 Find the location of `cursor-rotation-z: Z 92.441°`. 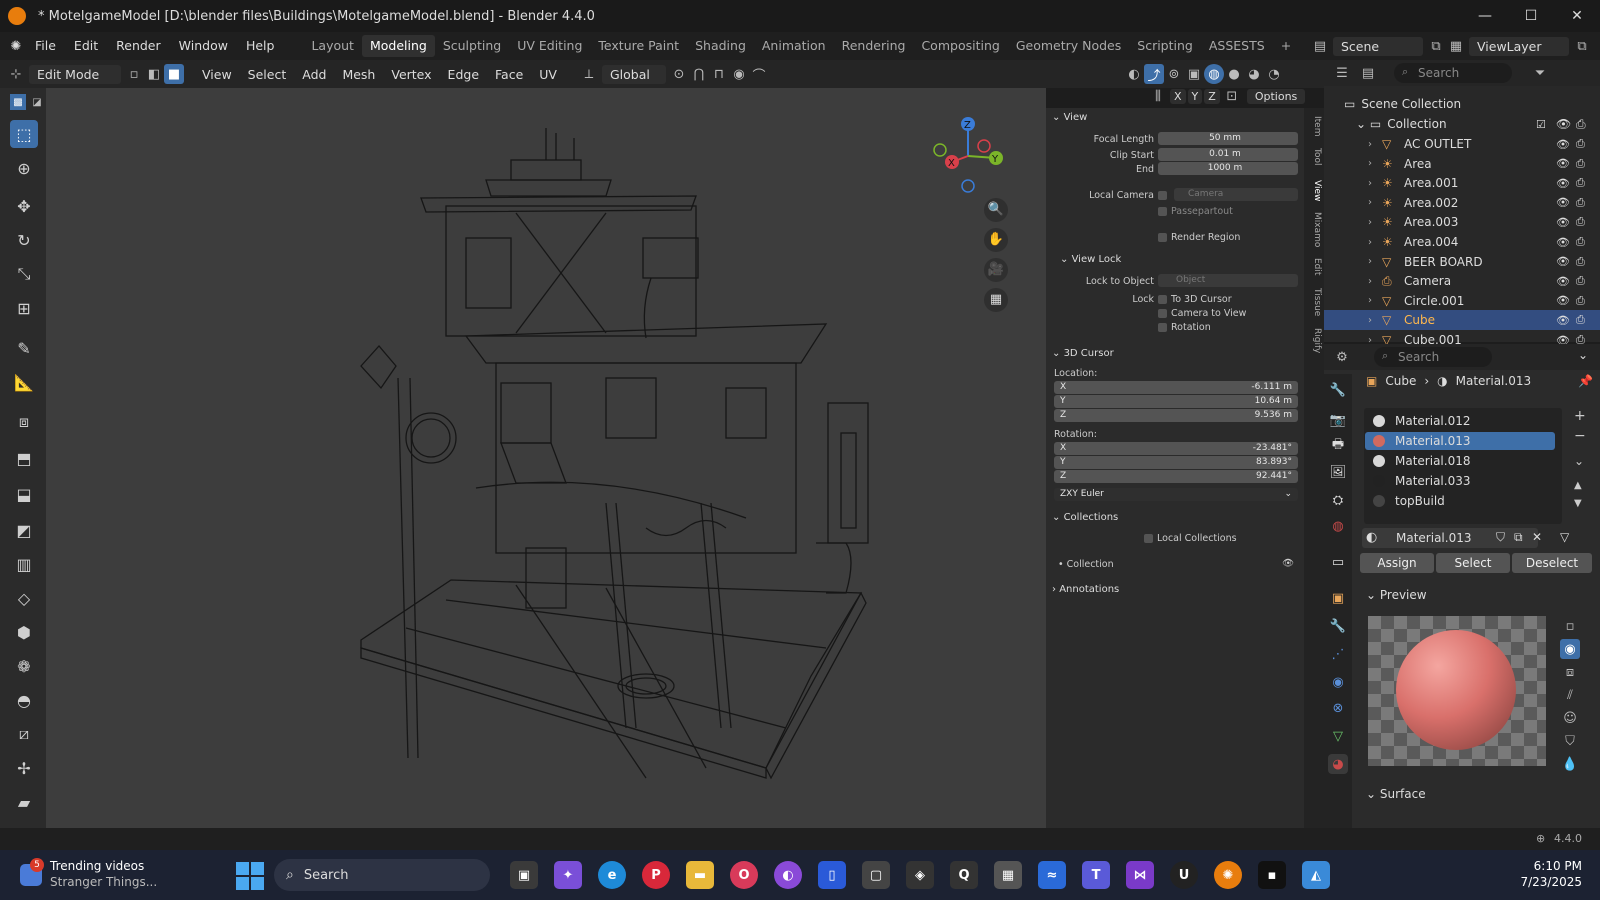

cursor-rotation-z: Z 92.441° is located at coordinates (1176, 476).